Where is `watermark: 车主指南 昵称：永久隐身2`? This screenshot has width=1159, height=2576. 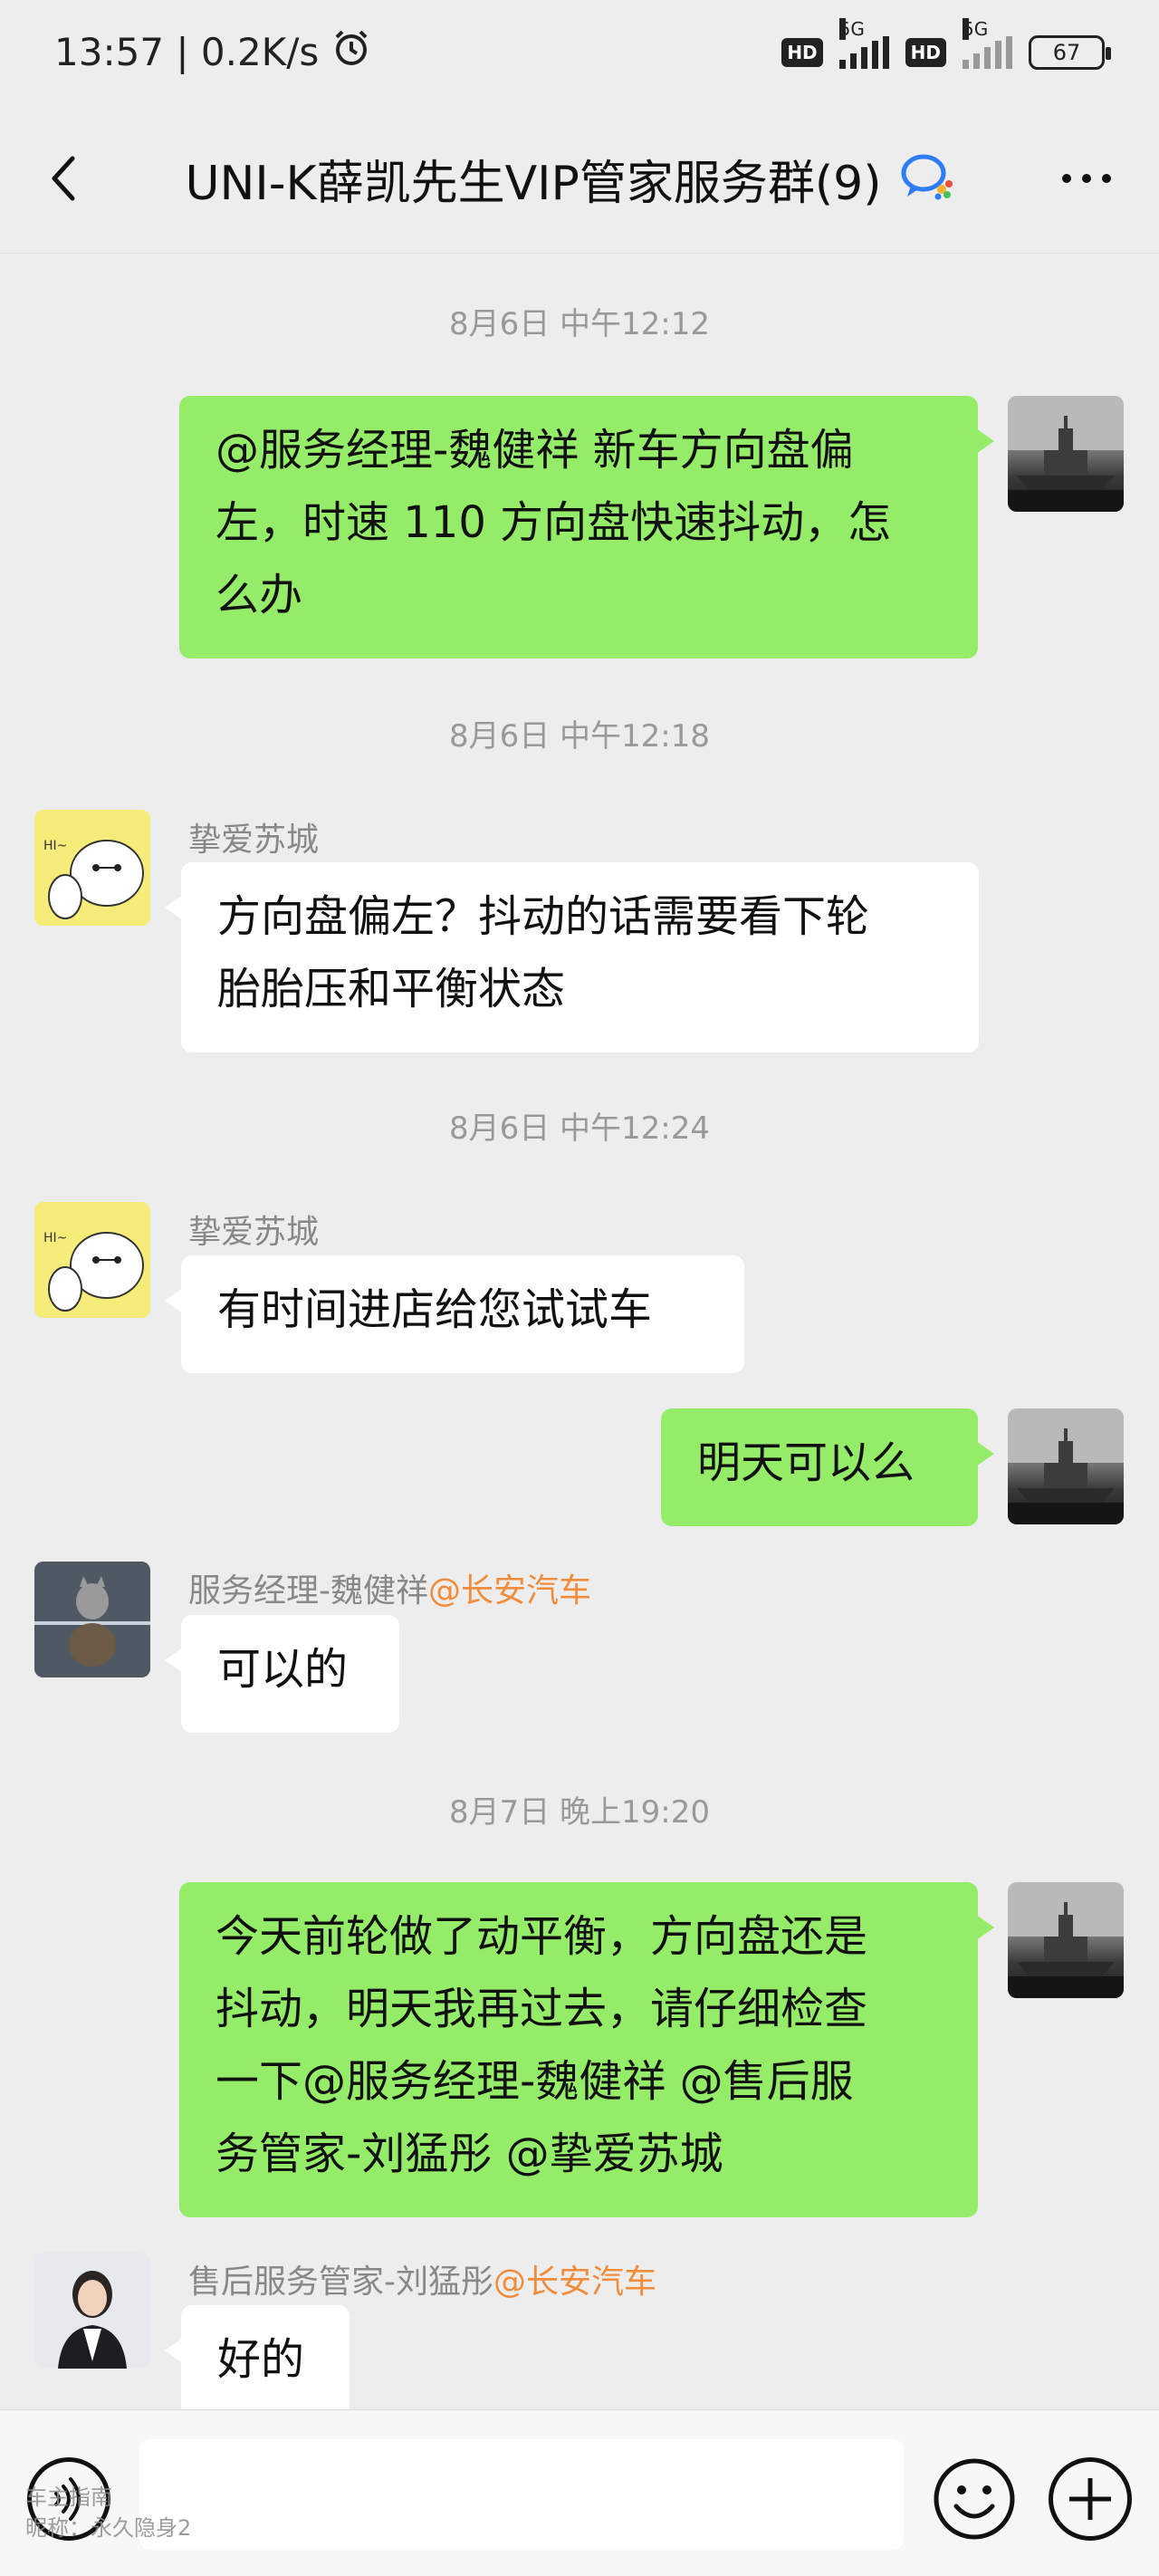
watermark: 车主指南 昵称：永久隐身2 is located at coordinates (108, 2512).